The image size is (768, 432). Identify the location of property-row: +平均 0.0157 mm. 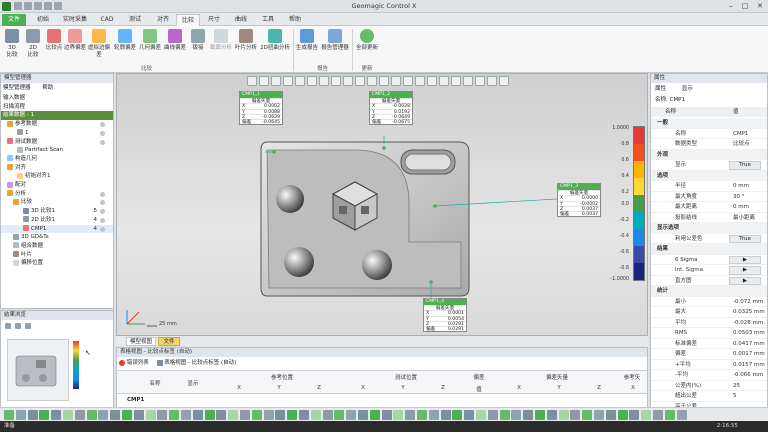
(709, 365).